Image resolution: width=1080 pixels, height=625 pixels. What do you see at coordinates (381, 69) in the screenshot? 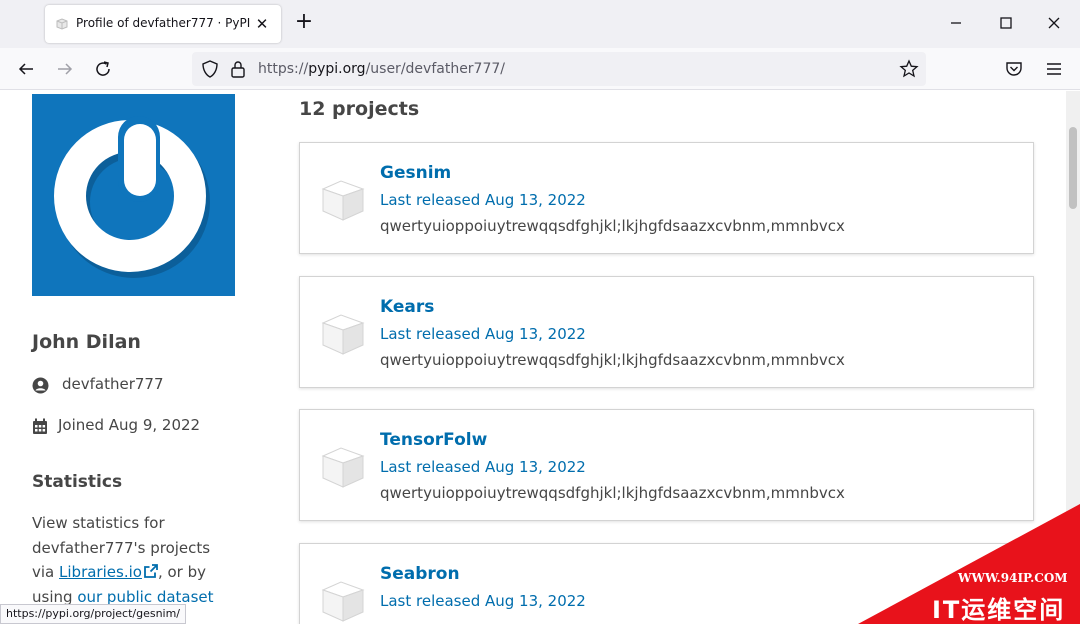
I see `url-text: https://pypi.org/user/devfather777/` at bounding box center [381, 69].